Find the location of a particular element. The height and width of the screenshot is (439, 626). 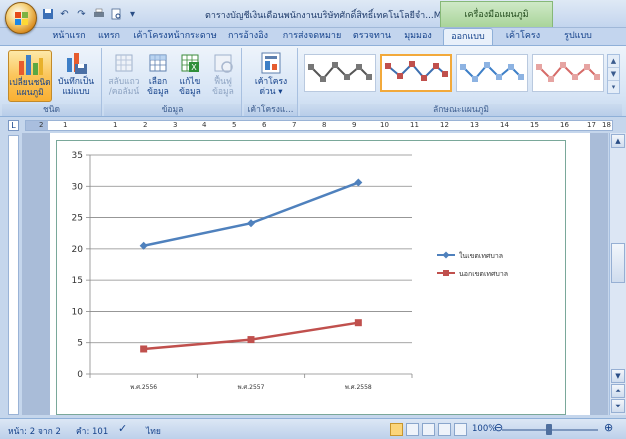

save-as-template-button: บันทึกเป็น แม่แบบ is located at coordinates (76, 76).